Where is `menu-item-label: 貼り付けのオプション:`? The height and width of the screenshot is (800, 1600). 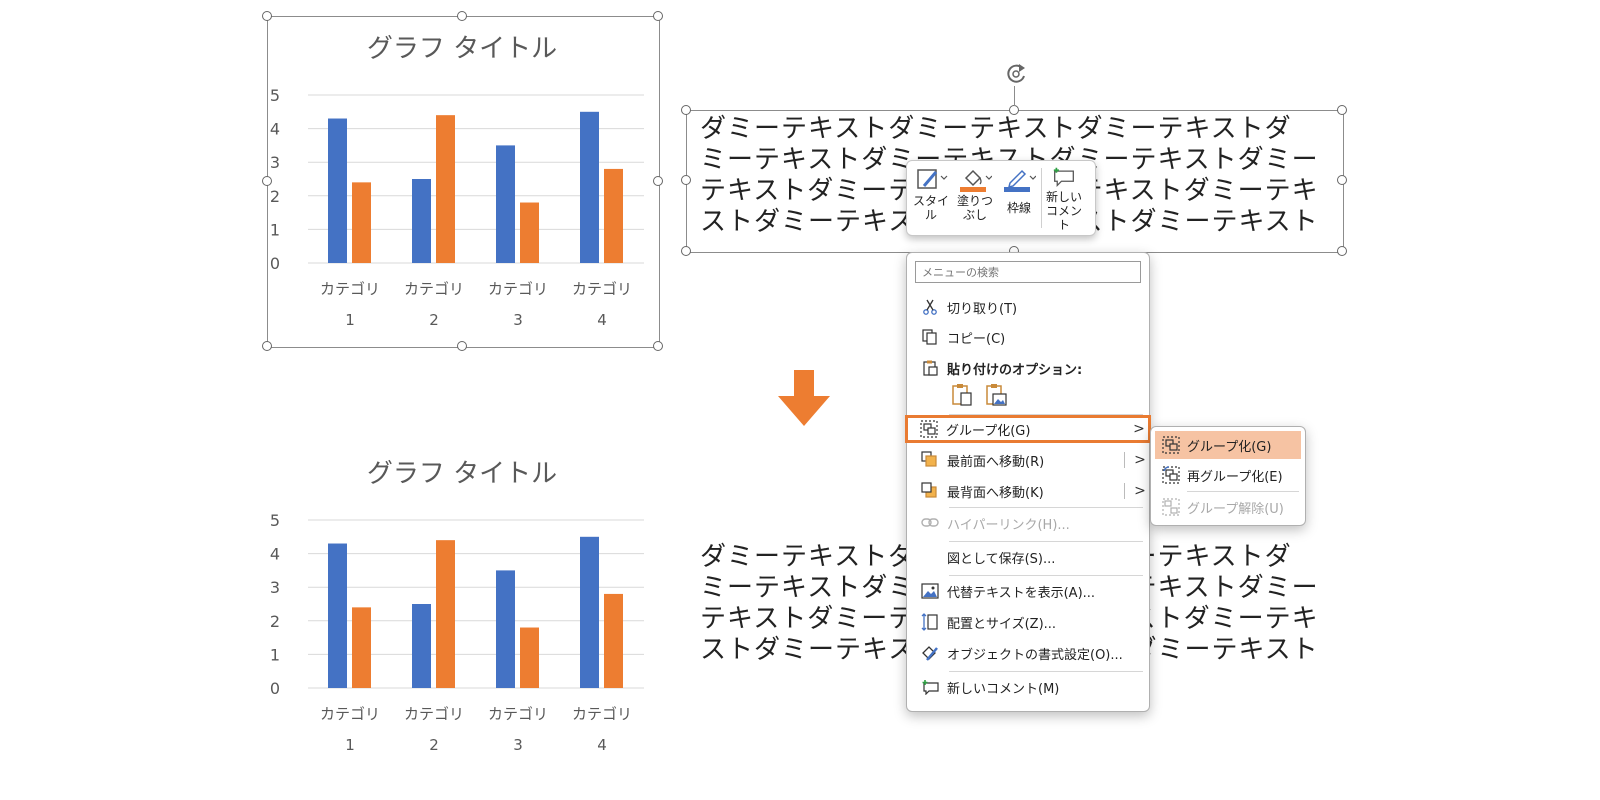
menu-item-label: 貼り付けのオプション: is located at coordinates (1015, 370).